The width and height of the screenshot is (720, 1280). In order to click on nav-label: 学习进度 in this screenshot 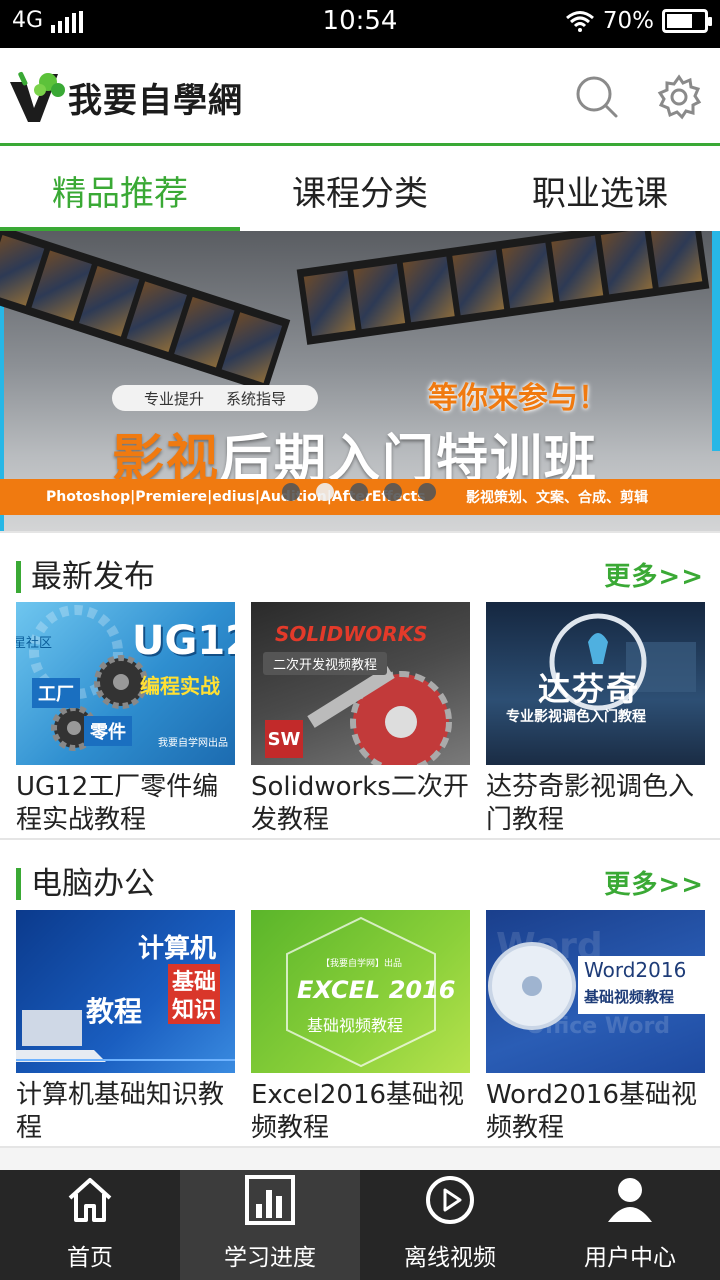, I will do `click(270, 1258)`.